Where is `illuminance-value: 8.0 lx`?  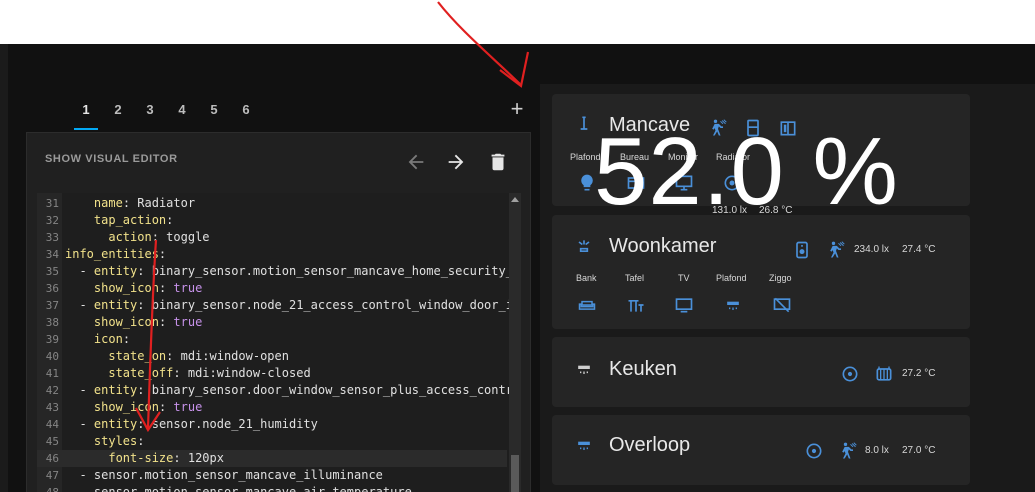
illuminance-value: 8.0 lx is located at coordinates (877, 450).